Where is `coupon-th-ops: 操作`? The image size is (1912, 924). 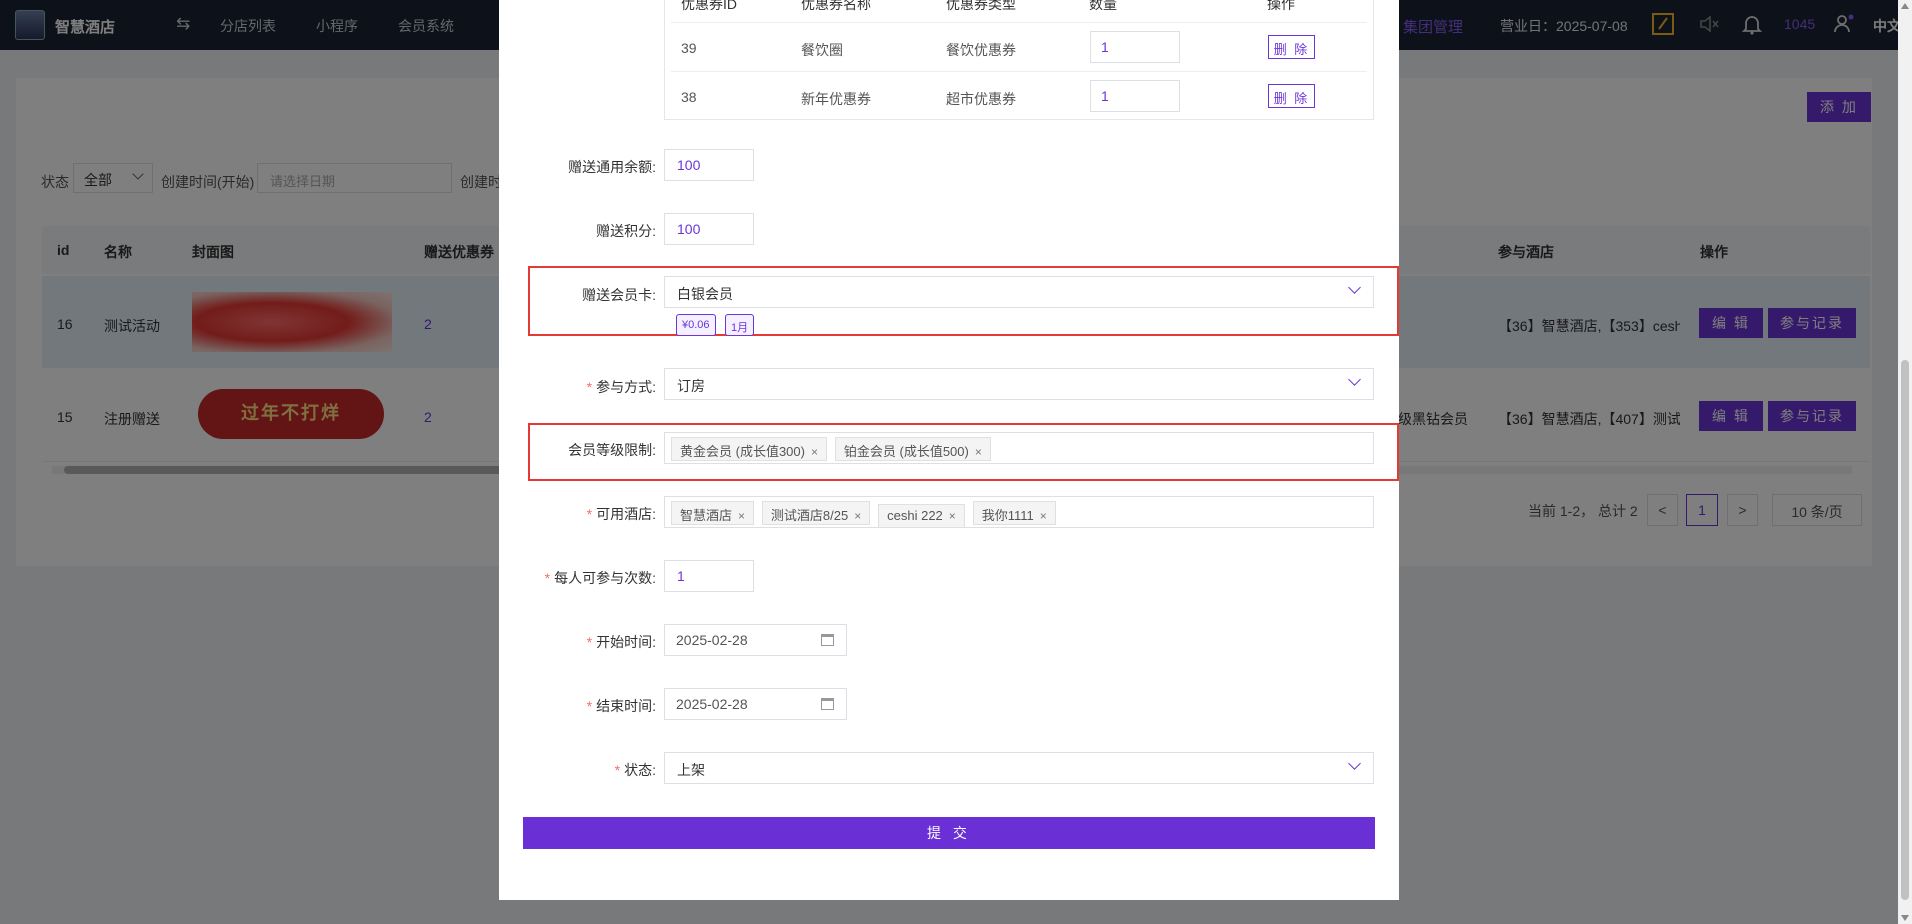 coupon-th-ops: 操作 is located at coordinates (1281, 6).